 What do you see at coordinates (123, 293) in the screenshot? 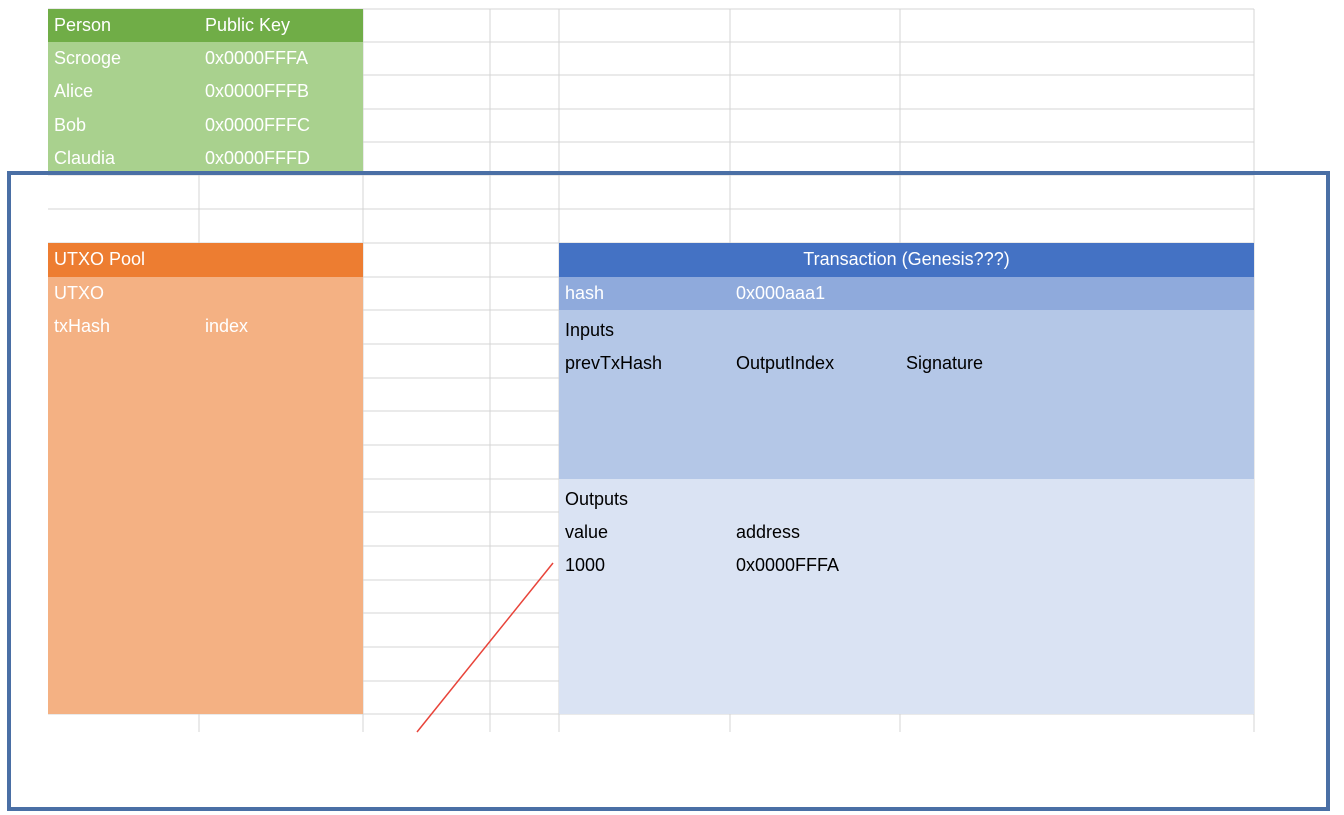
I see `utxo-subtitle: UTXO` at bounding box center [123, 293].